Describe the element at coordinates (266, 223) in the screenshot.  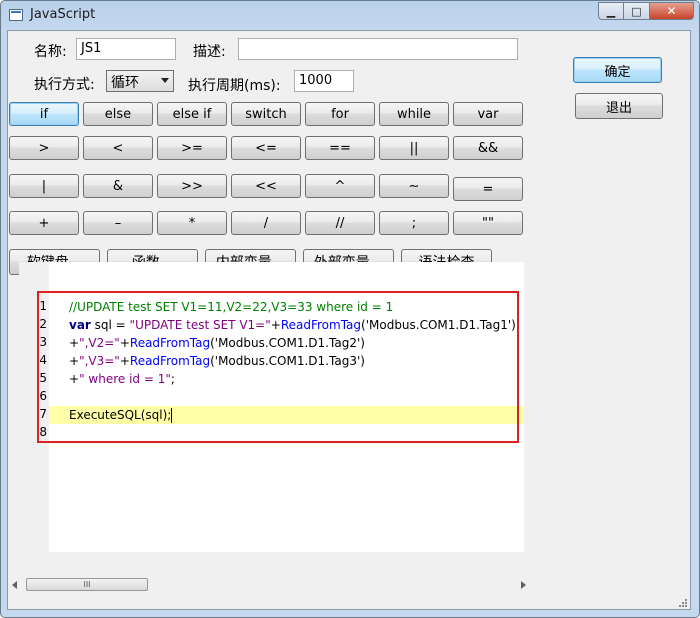
I see `keyword-button: /` at that location.